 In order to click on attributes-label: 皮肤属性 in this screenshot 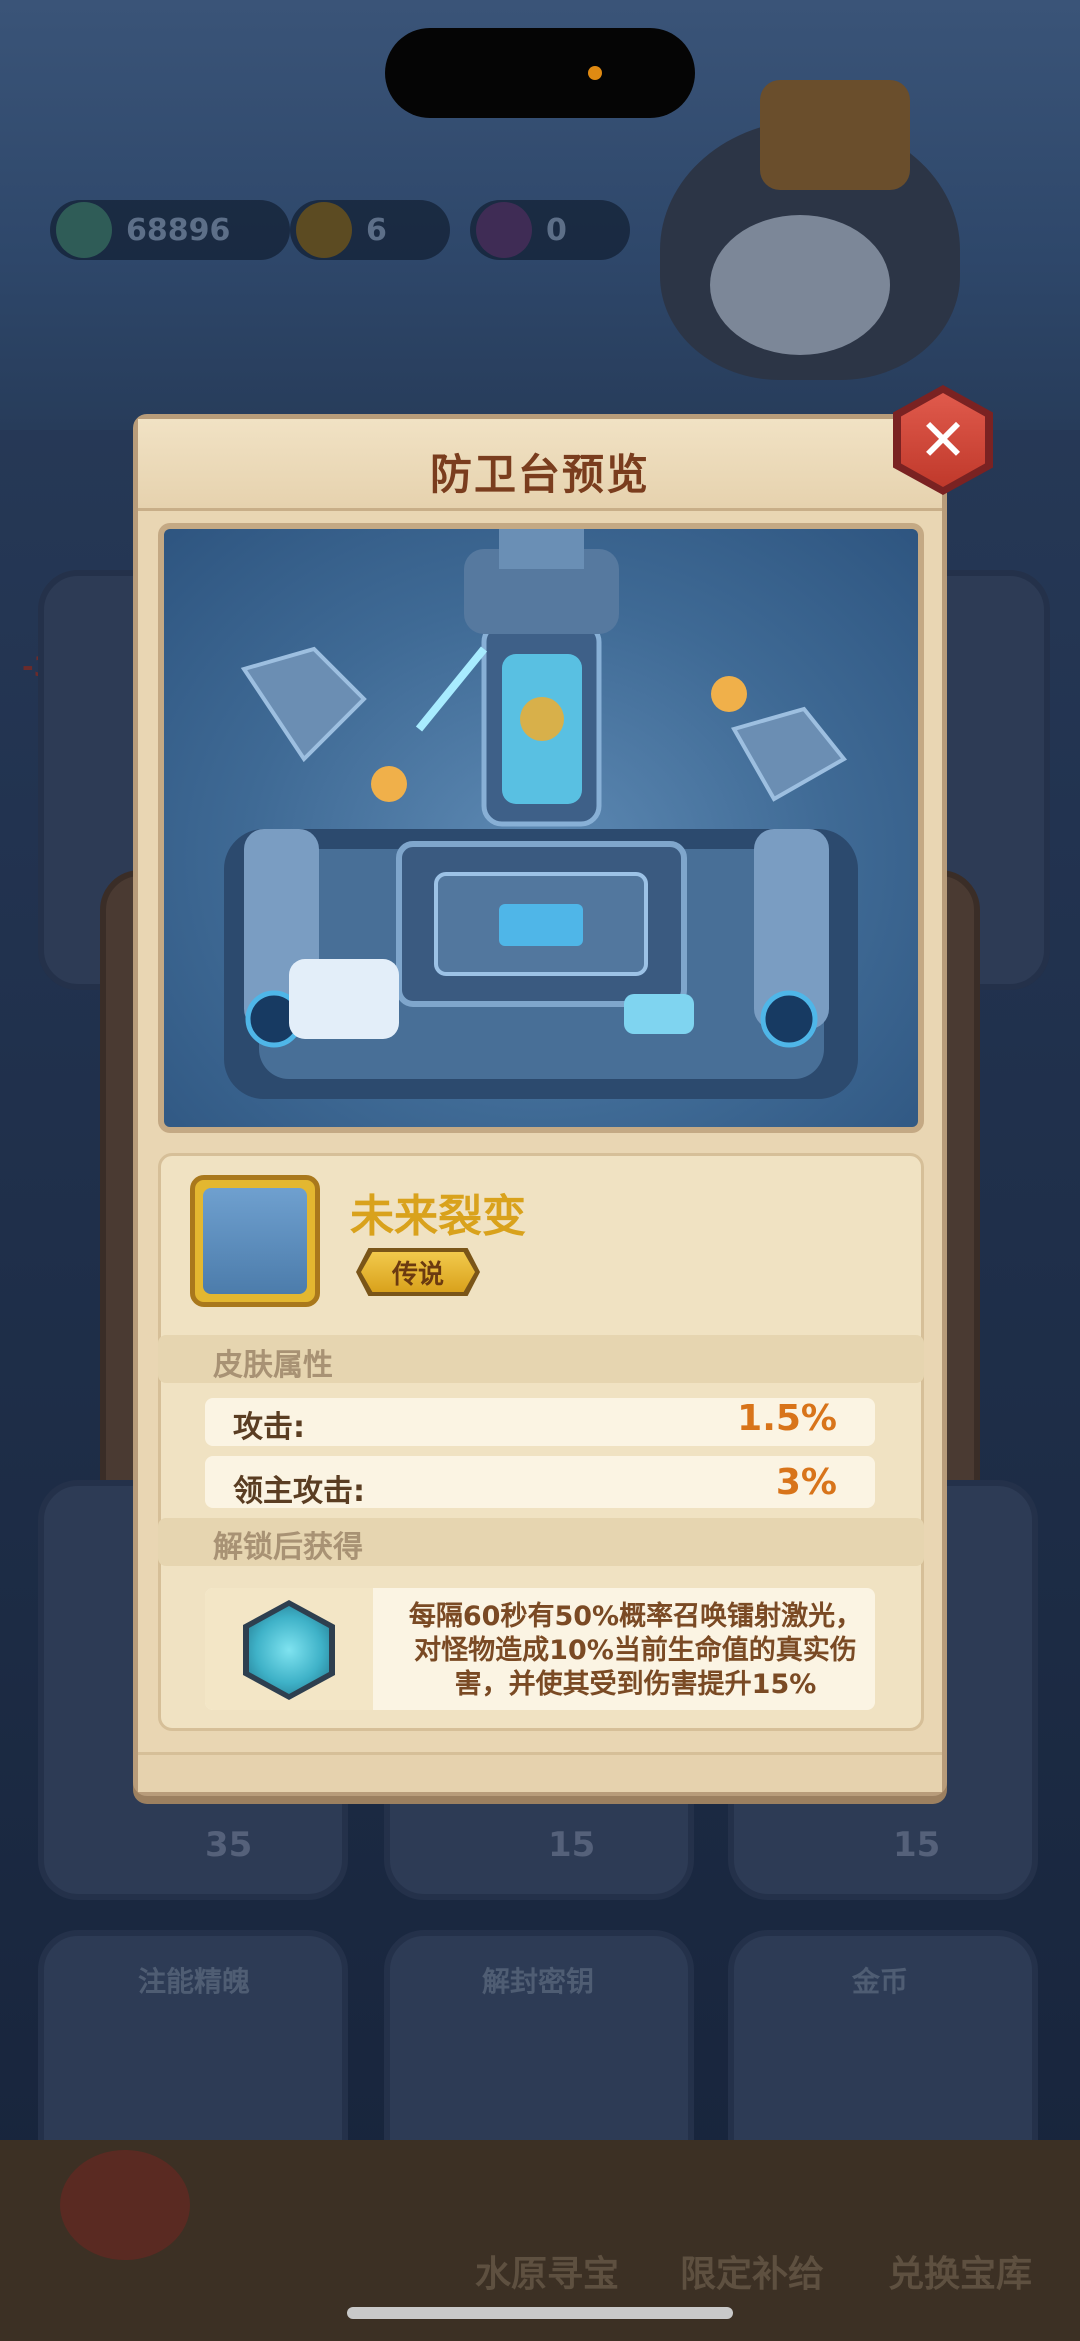, I will do `click(273, 1365)`.